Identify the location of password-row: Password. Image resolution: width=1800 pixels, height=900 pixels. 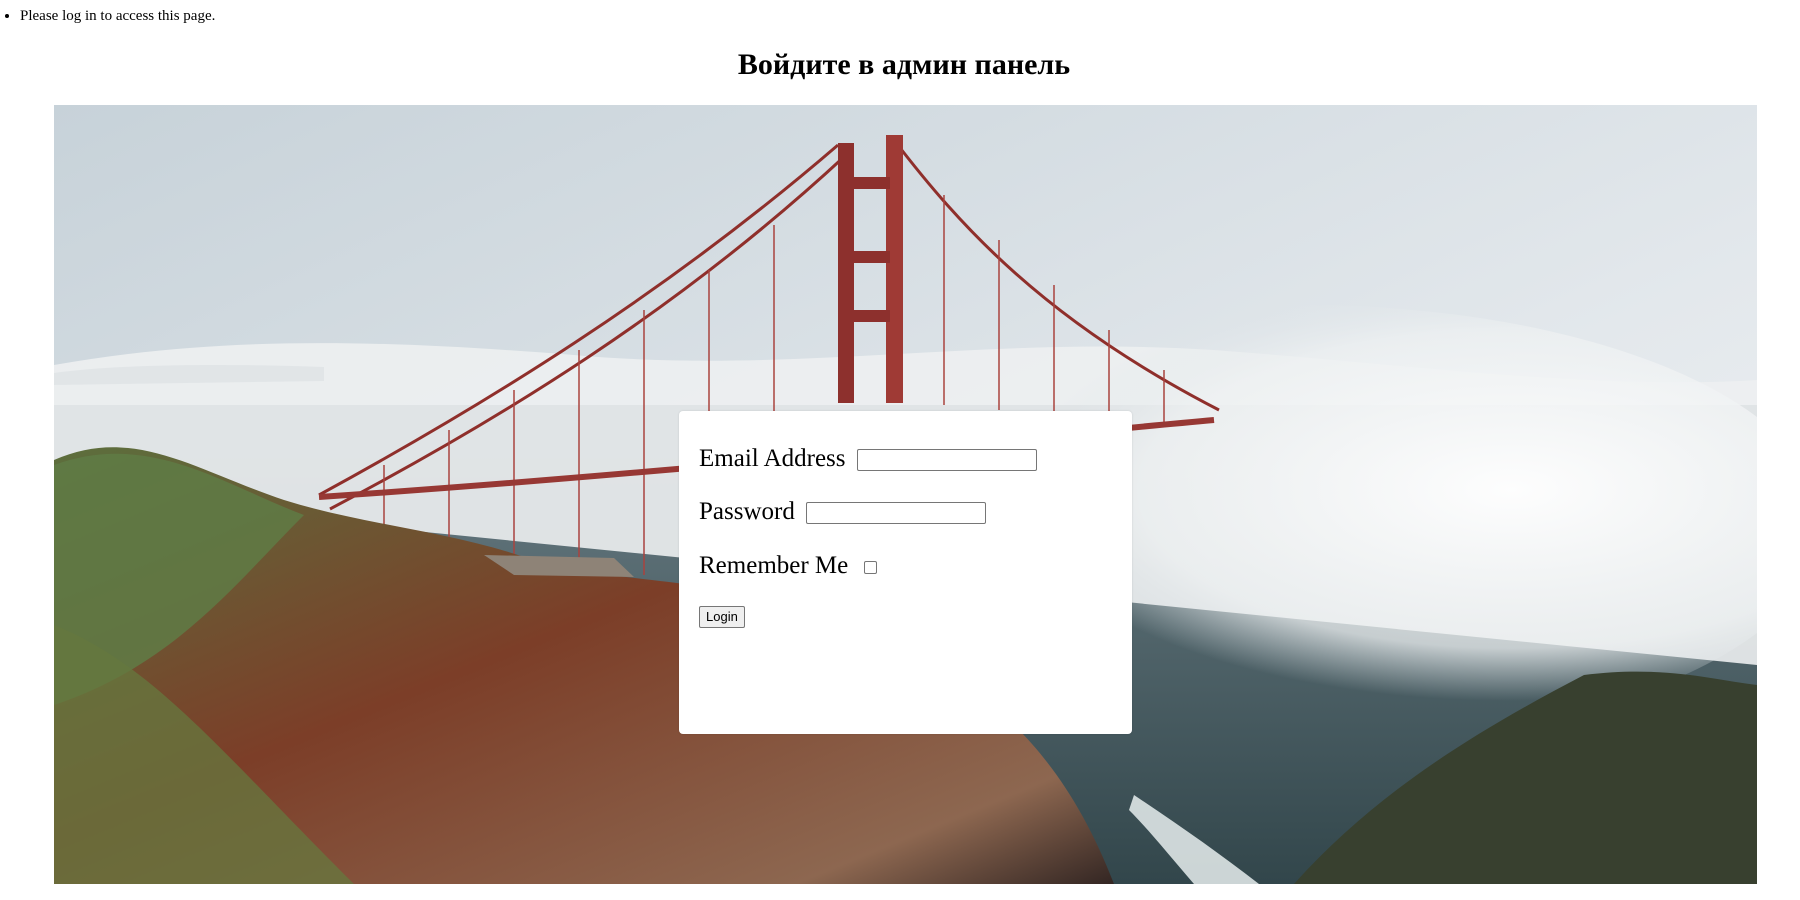
(843, 512).